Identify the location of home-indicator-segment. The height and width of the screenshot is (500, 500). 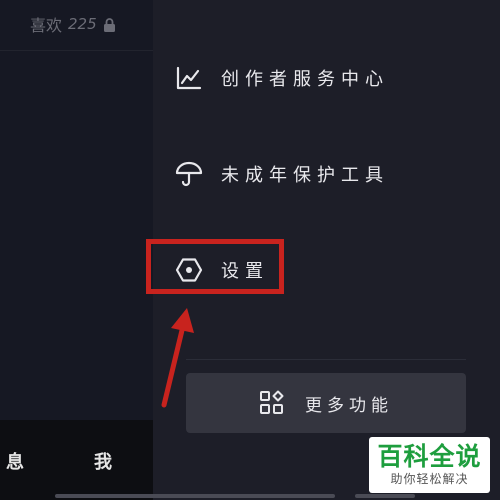
(385, 496).